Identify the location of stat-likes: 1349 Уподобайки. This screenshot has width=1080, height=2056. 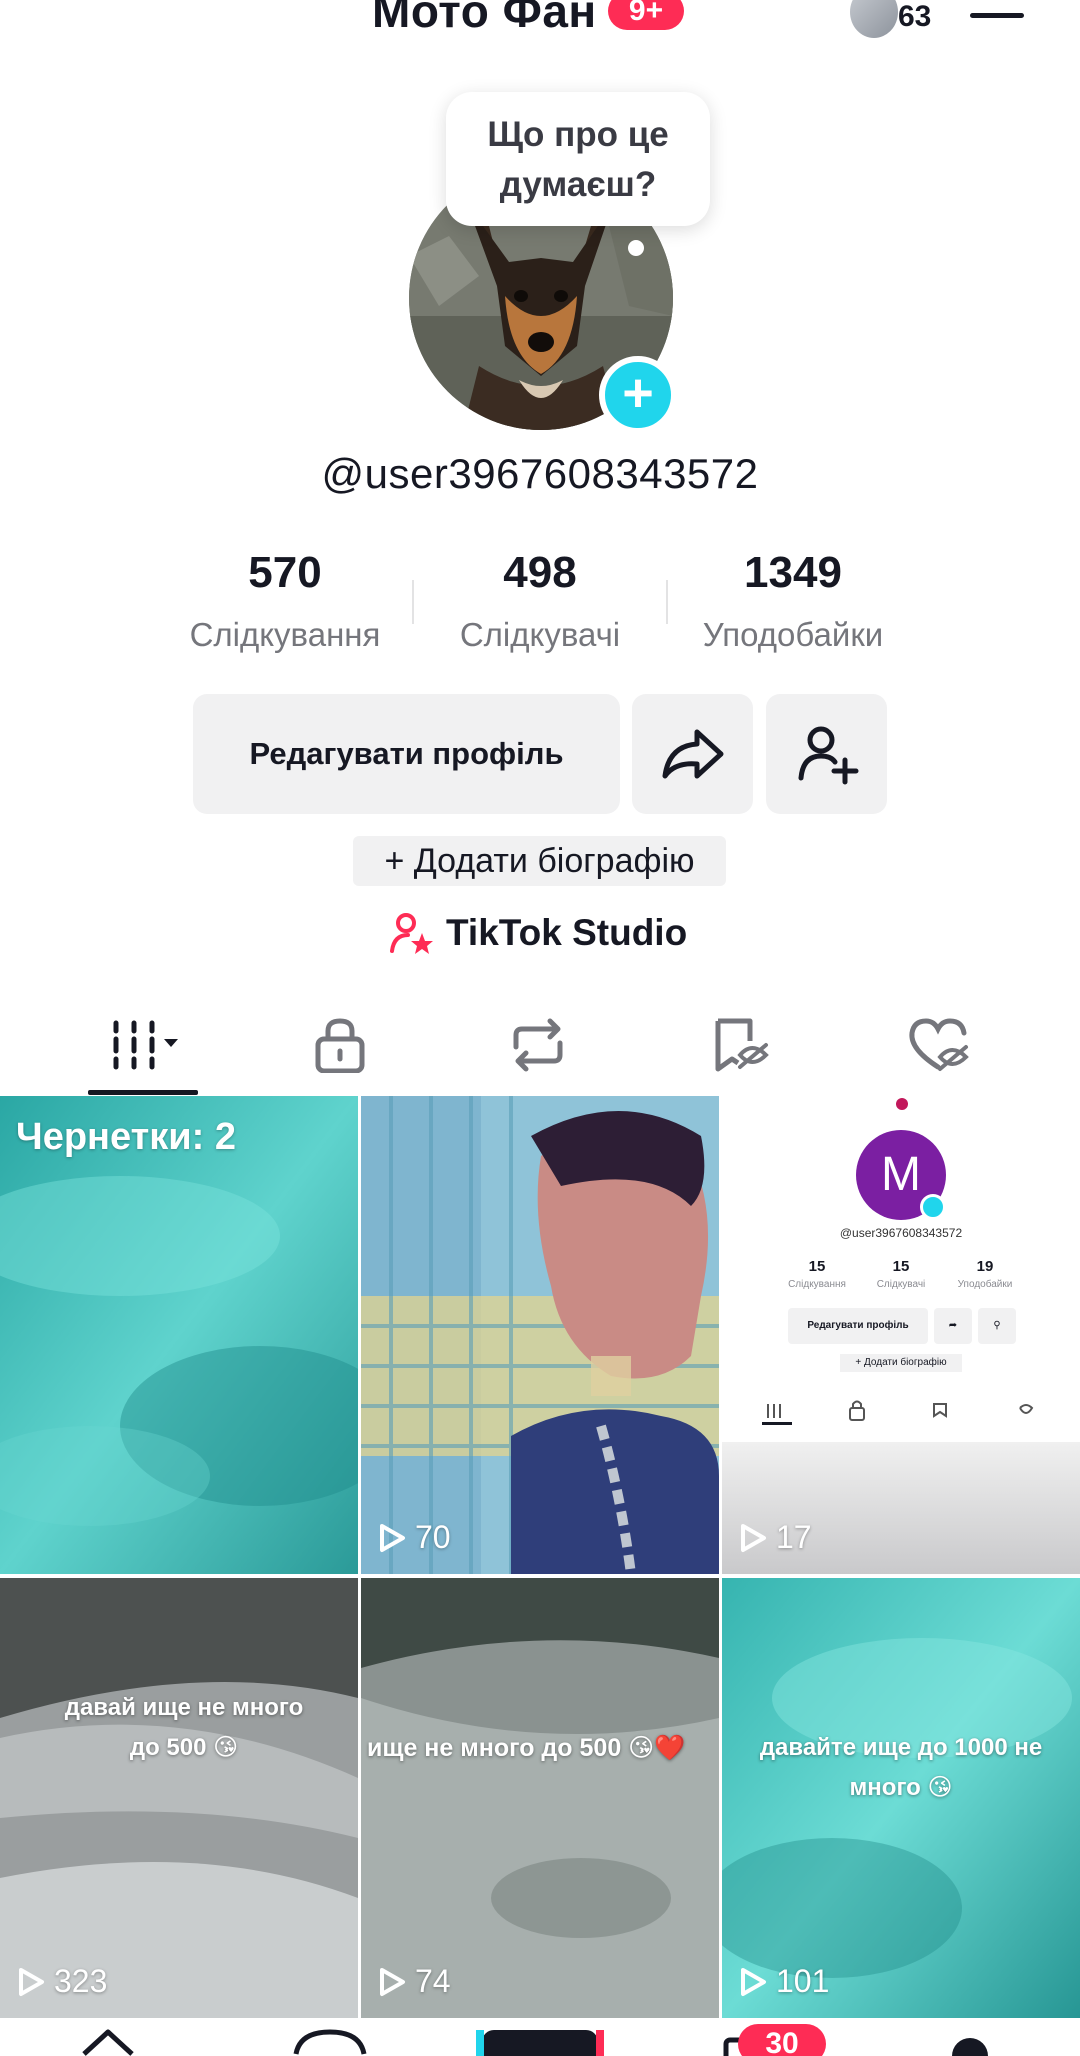
(793, 601).